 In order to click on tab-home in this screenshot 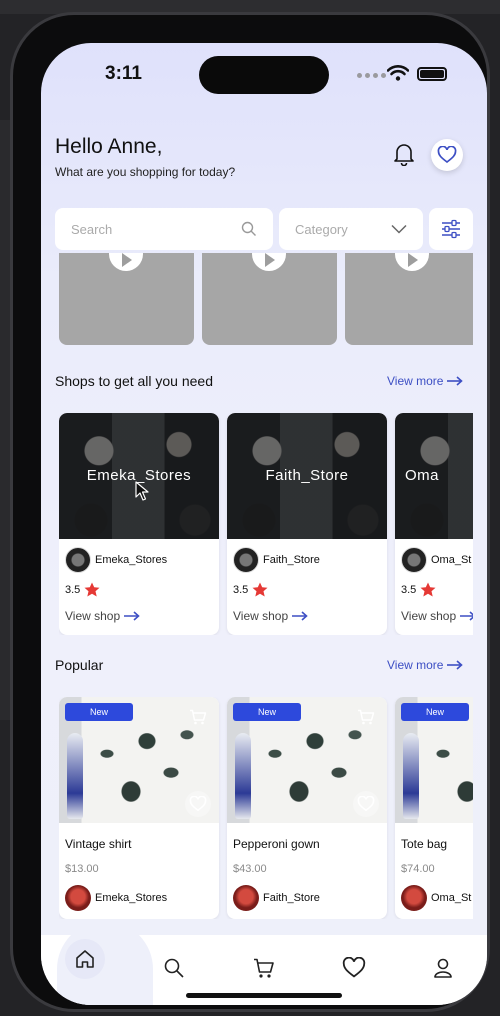, I will do `click(85, 959)`.